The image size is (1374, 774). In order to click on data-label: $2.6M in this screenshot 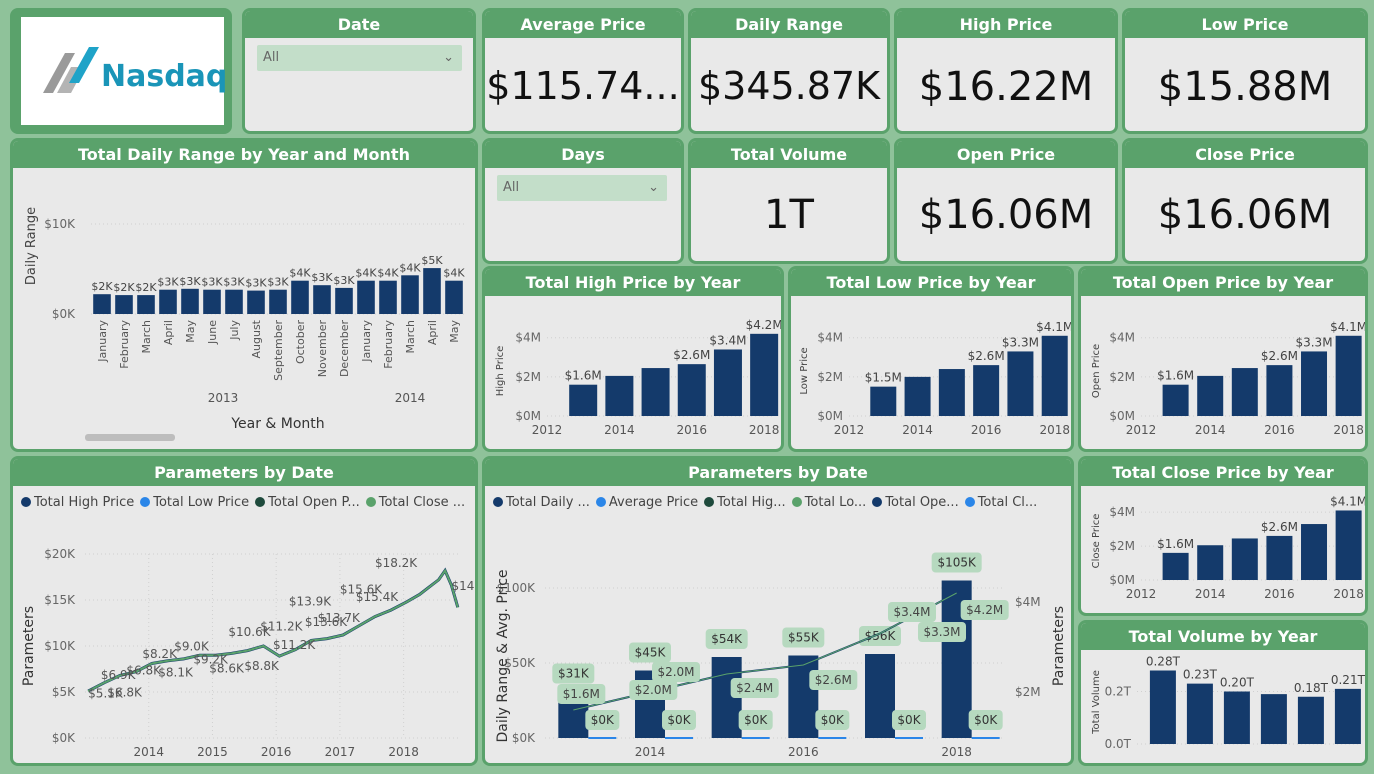, I will do `click(691, 355)`.